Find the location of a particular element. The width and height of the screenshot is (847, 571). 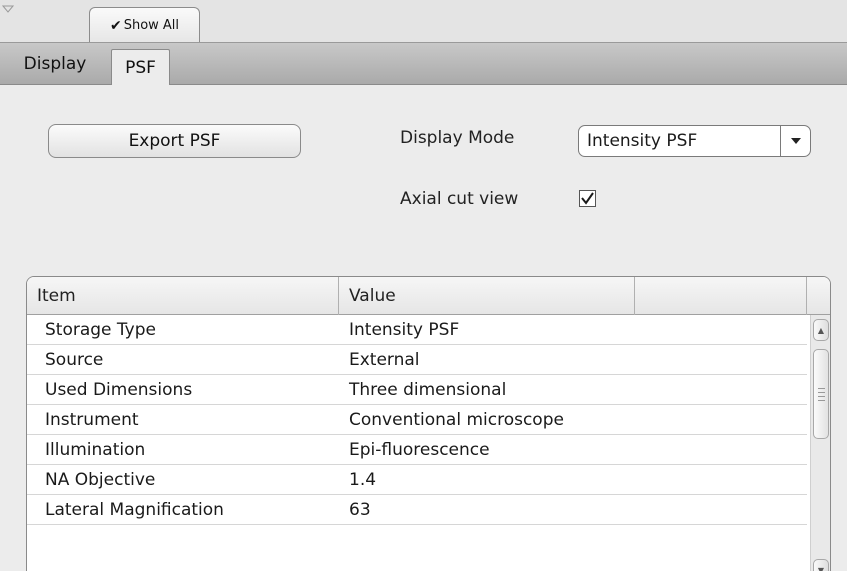

display-mode-select: Intensity PSF is located at coordinates (694, 141).